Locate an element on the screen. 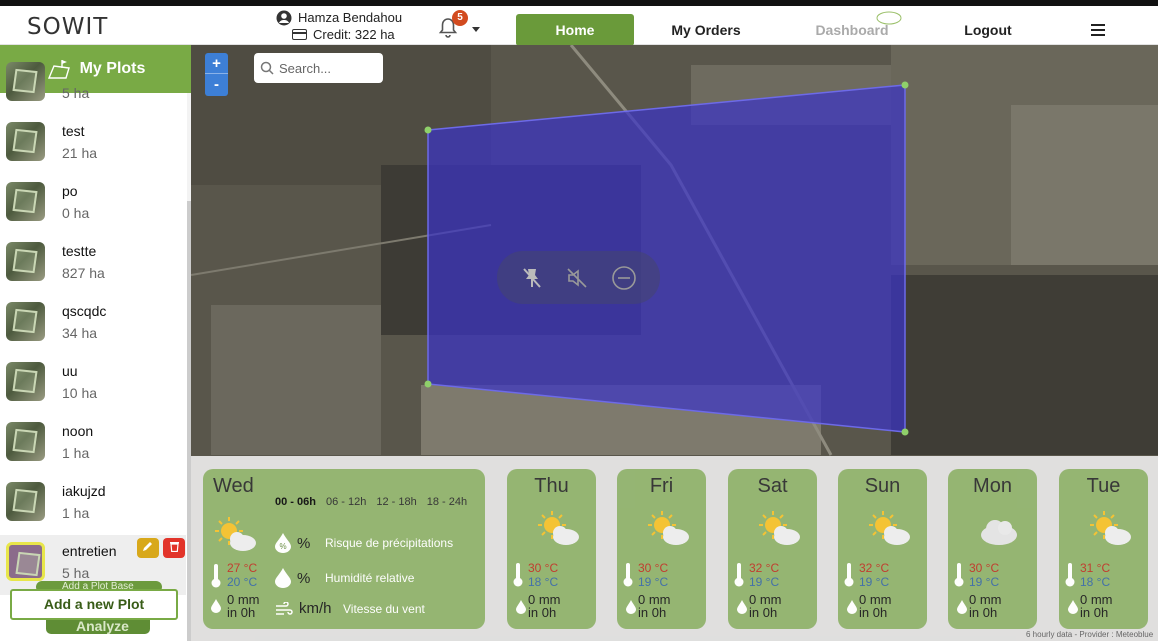 The width and height of the screenshot is (1158, 641). metric-humidity: % Humidité relative is located at coordinates (344, 578).